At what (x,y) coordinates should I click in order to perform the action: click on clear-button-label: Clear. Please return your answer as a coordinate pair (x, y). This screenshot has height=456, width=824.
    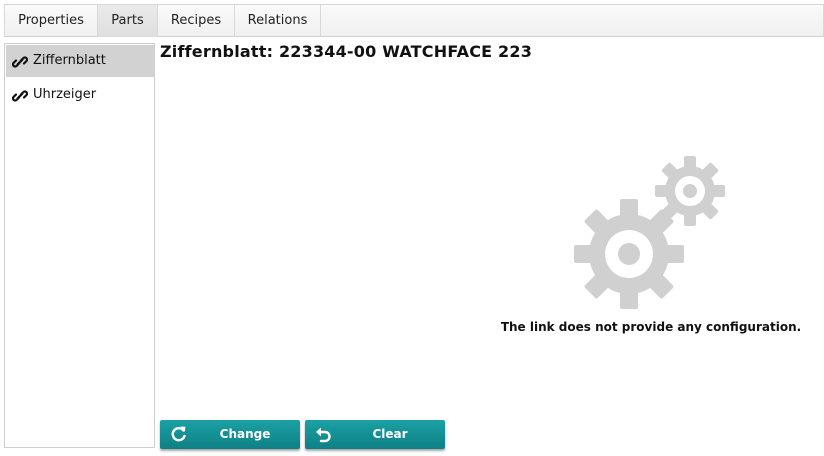
    Looking at the image, I should click on (390, 434).